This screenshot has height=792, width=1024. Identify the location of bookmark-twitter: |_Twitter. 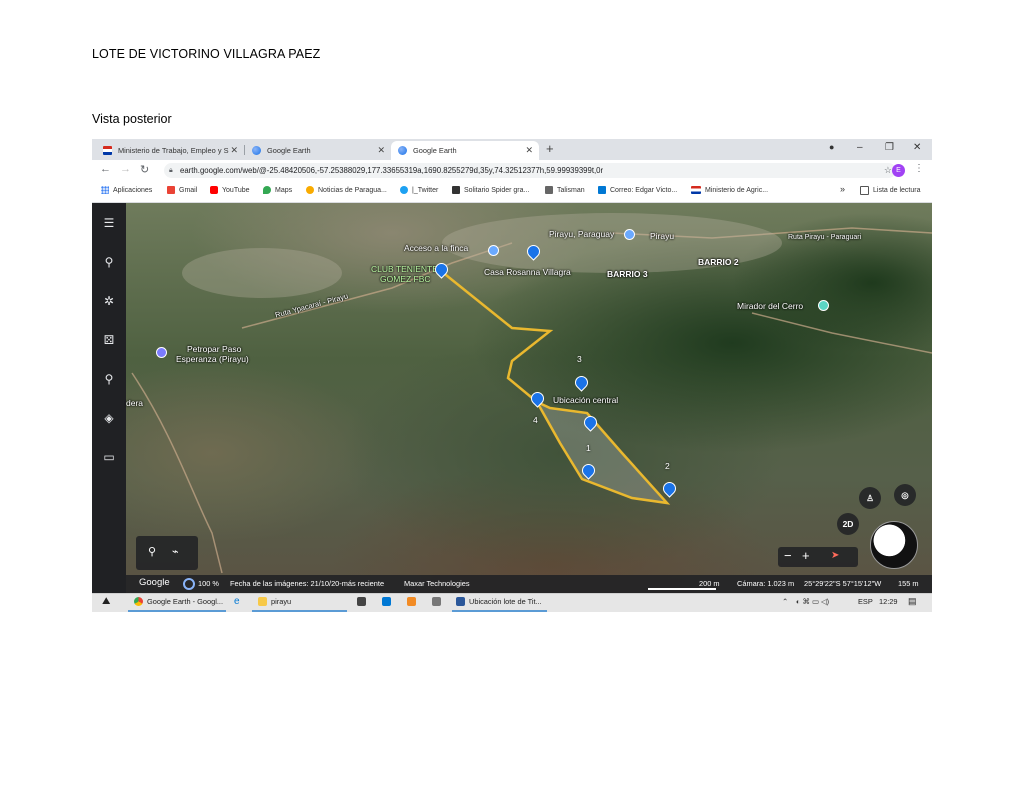
(419, 190).